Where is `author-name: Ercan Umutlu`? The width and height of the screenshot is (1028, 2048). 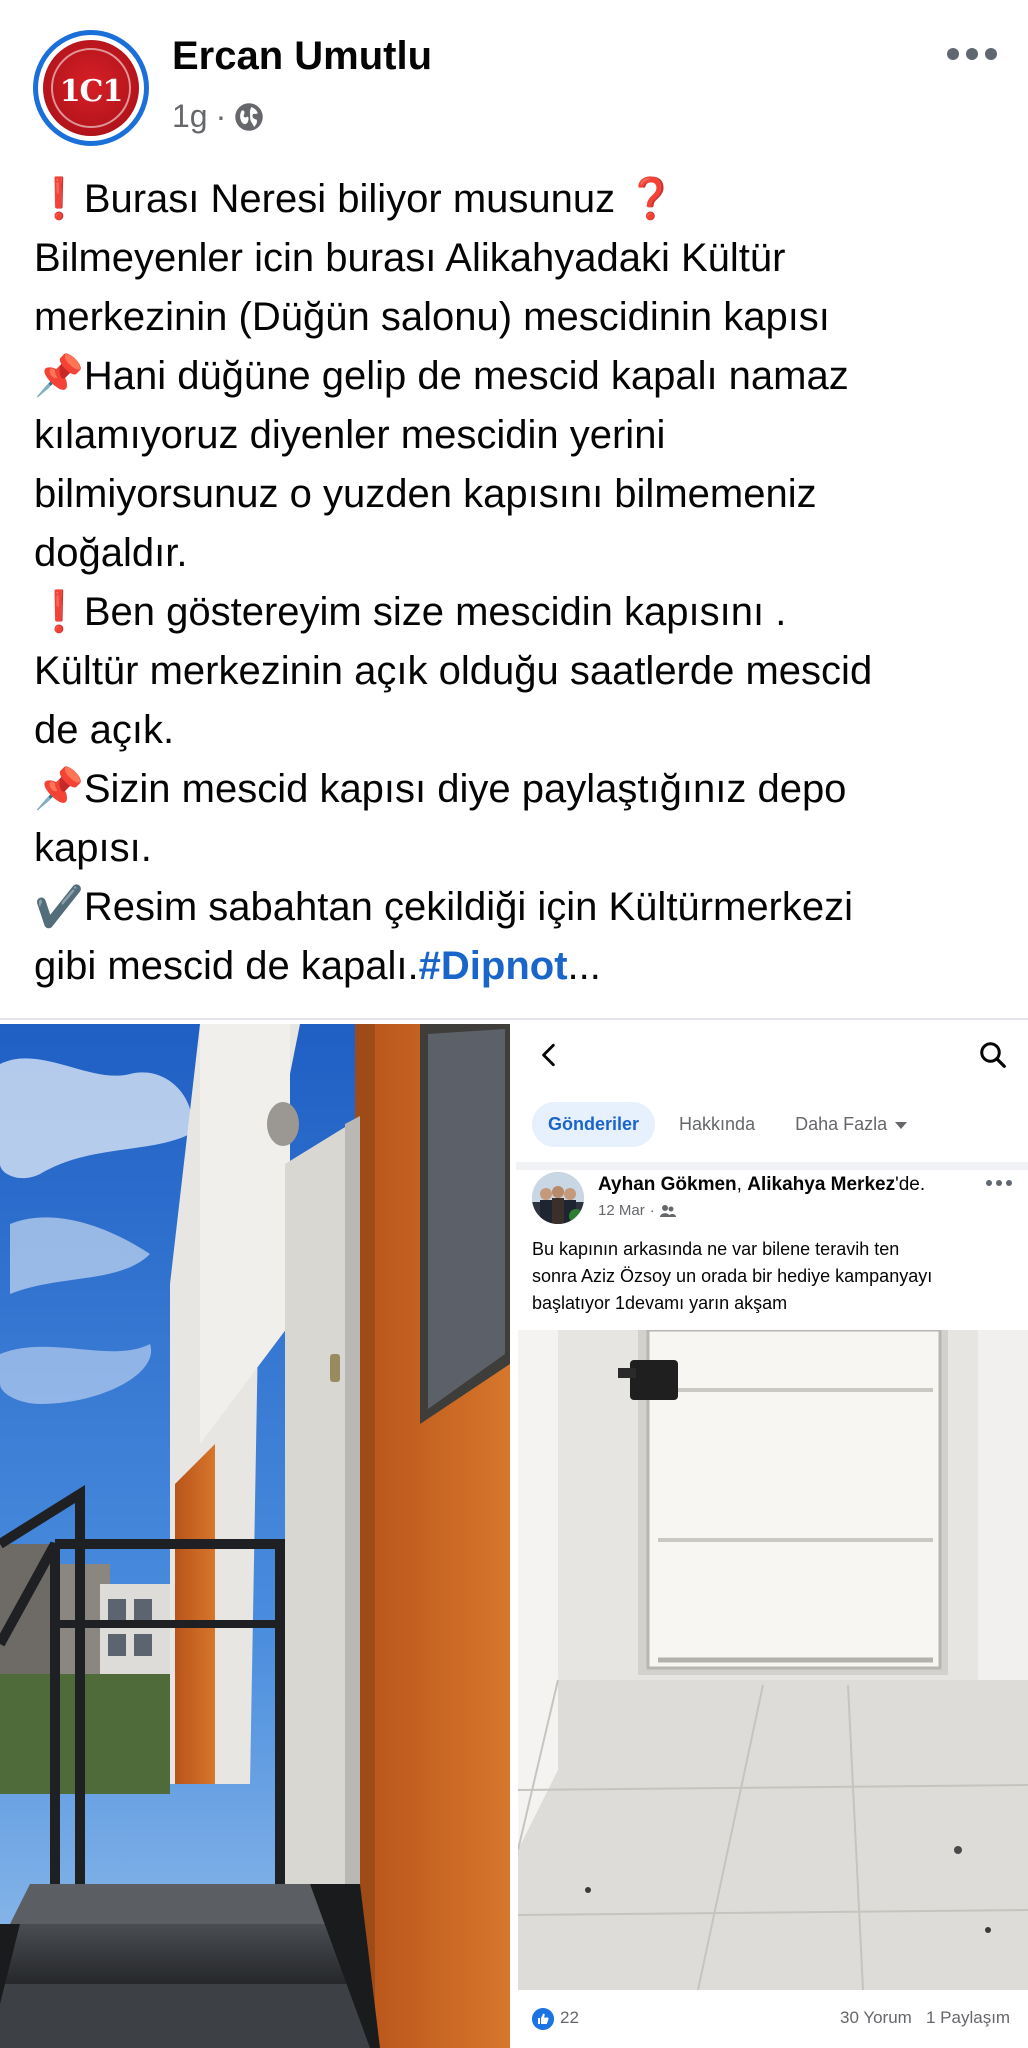
author-name: Ercan Umutlu is located at coordinates (302, 56).